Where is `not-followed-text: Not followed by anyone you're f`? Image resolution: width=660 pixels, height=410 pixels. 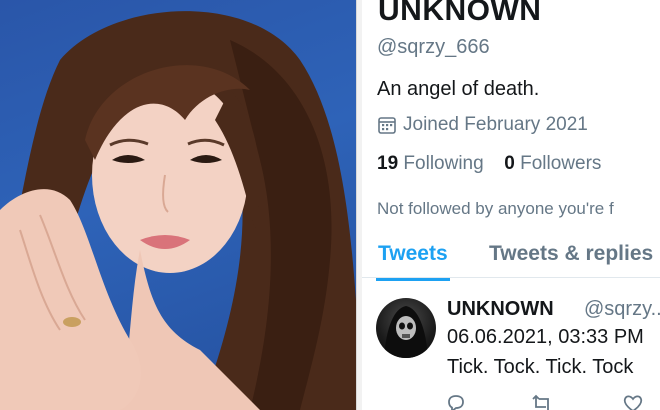
not-followed-text: Not followed by anyone you're f is located at coordinates (495, 208).